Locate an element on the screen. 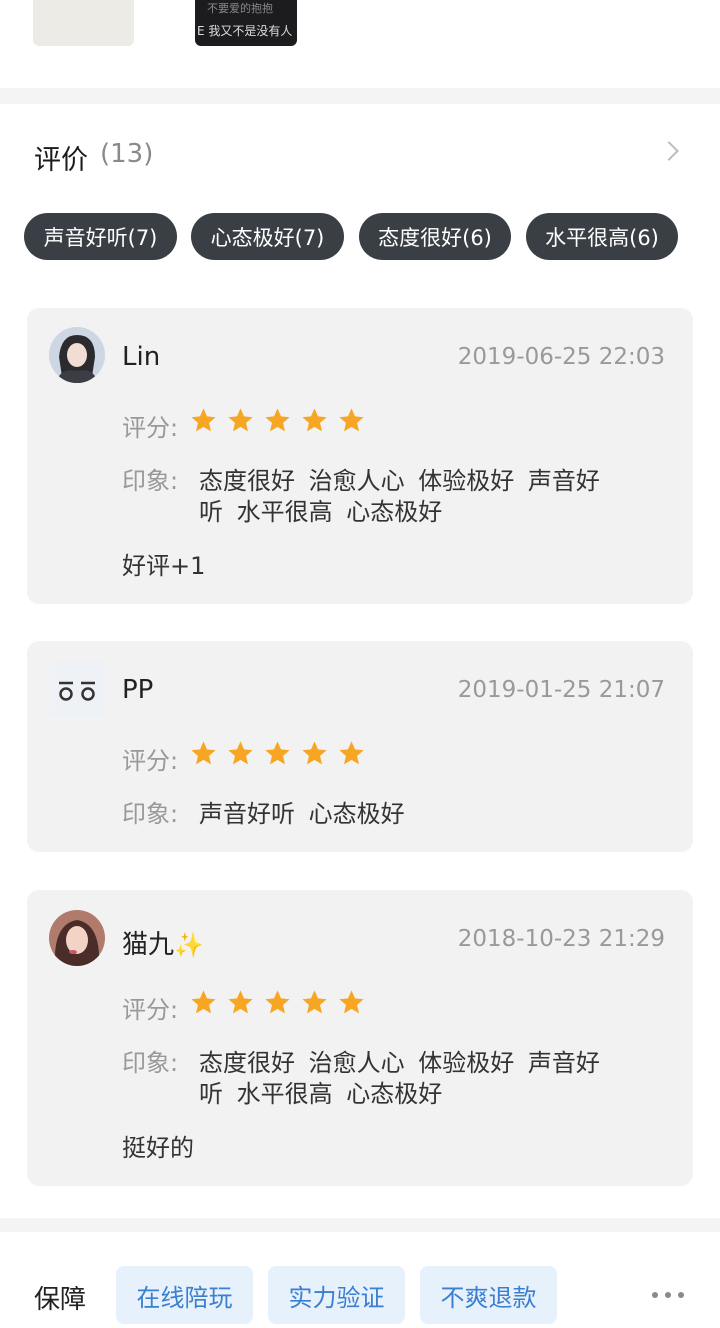  guarantee-label: 保障 is located at coordinates (60, 1300).